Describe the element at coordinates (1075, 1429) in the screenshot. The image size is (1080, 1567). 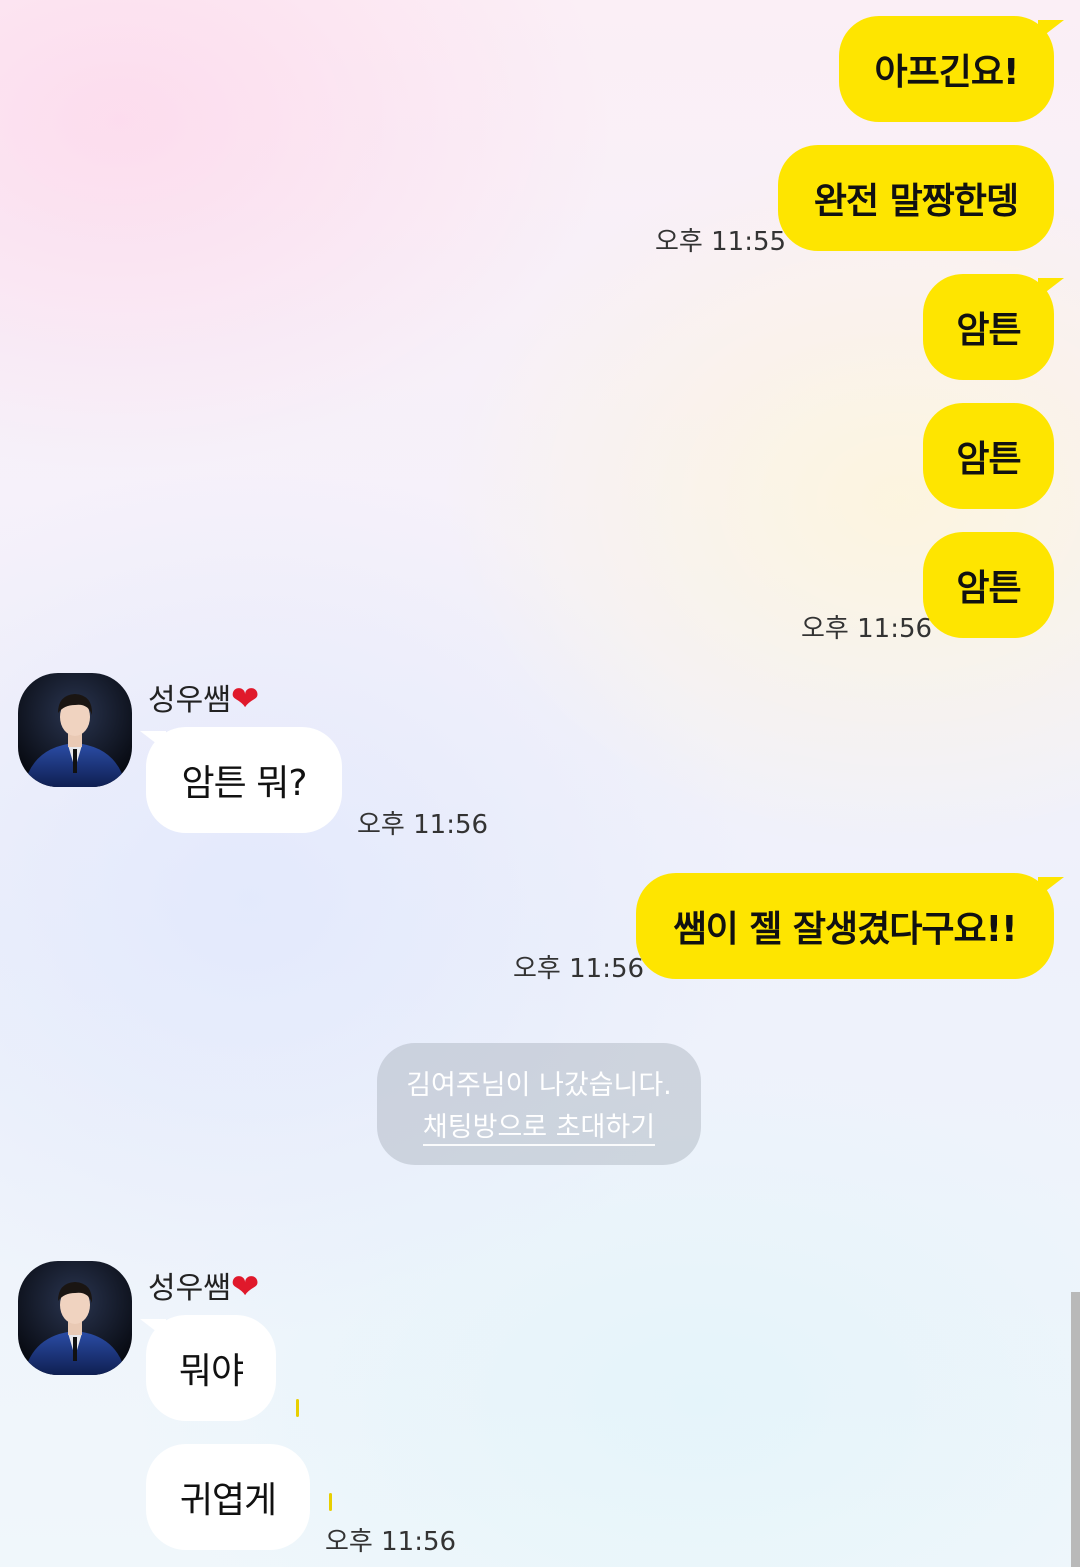
I see `scrollbar` at that location.